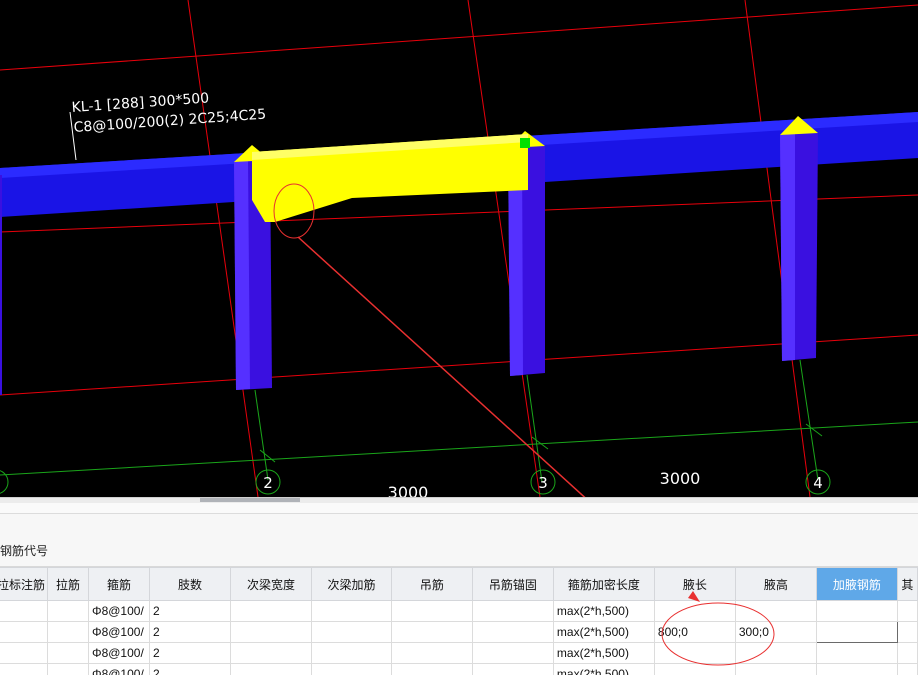 Image resolution: width=918 pixels, height=675 pixels. Describe the element at coordinates (694, 632) in the screenshot. I see `haunch-length-cell: 800;0` at that location.